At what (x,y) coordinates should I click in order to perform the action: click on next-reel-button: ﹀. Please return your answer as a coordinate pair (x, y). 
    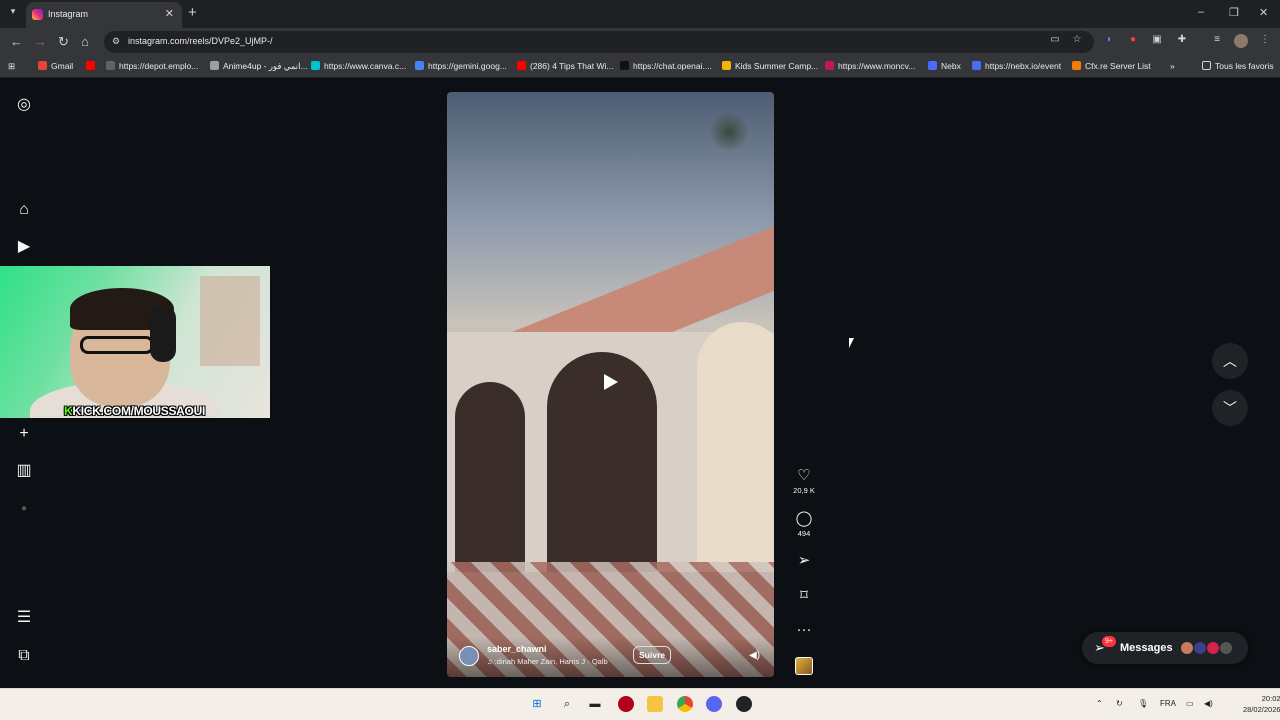
    Looking at the image, I should click on (1230, 408).